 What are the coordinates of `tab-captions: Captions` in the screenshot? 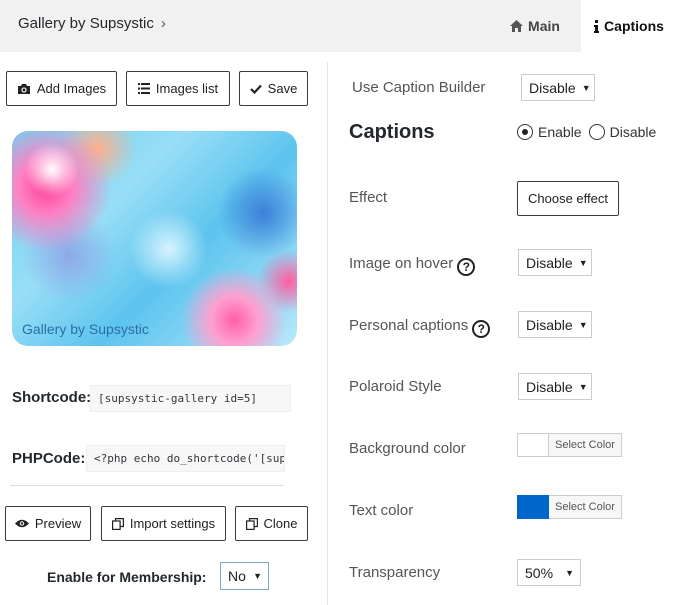 It's located at (629, 26).